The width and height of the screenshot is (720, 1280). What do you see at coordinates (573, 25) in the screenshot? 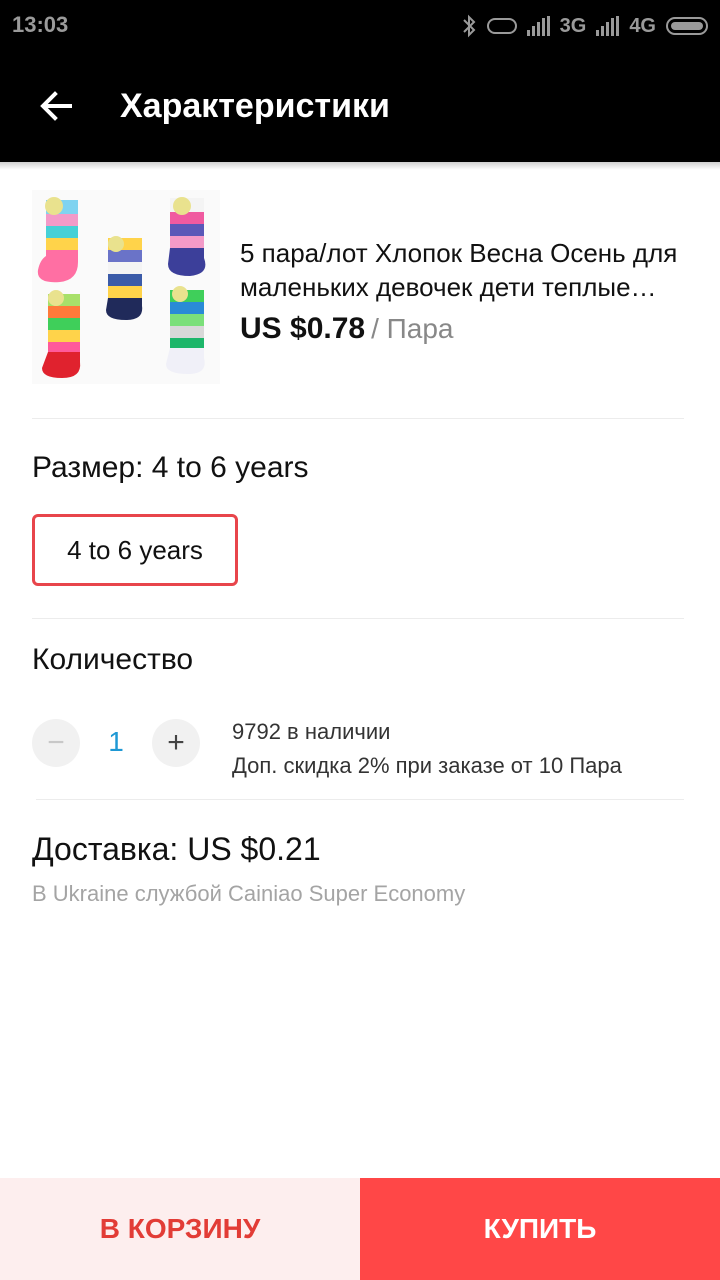
I see `network-3g: 3G` at bounding box center [573, 25].